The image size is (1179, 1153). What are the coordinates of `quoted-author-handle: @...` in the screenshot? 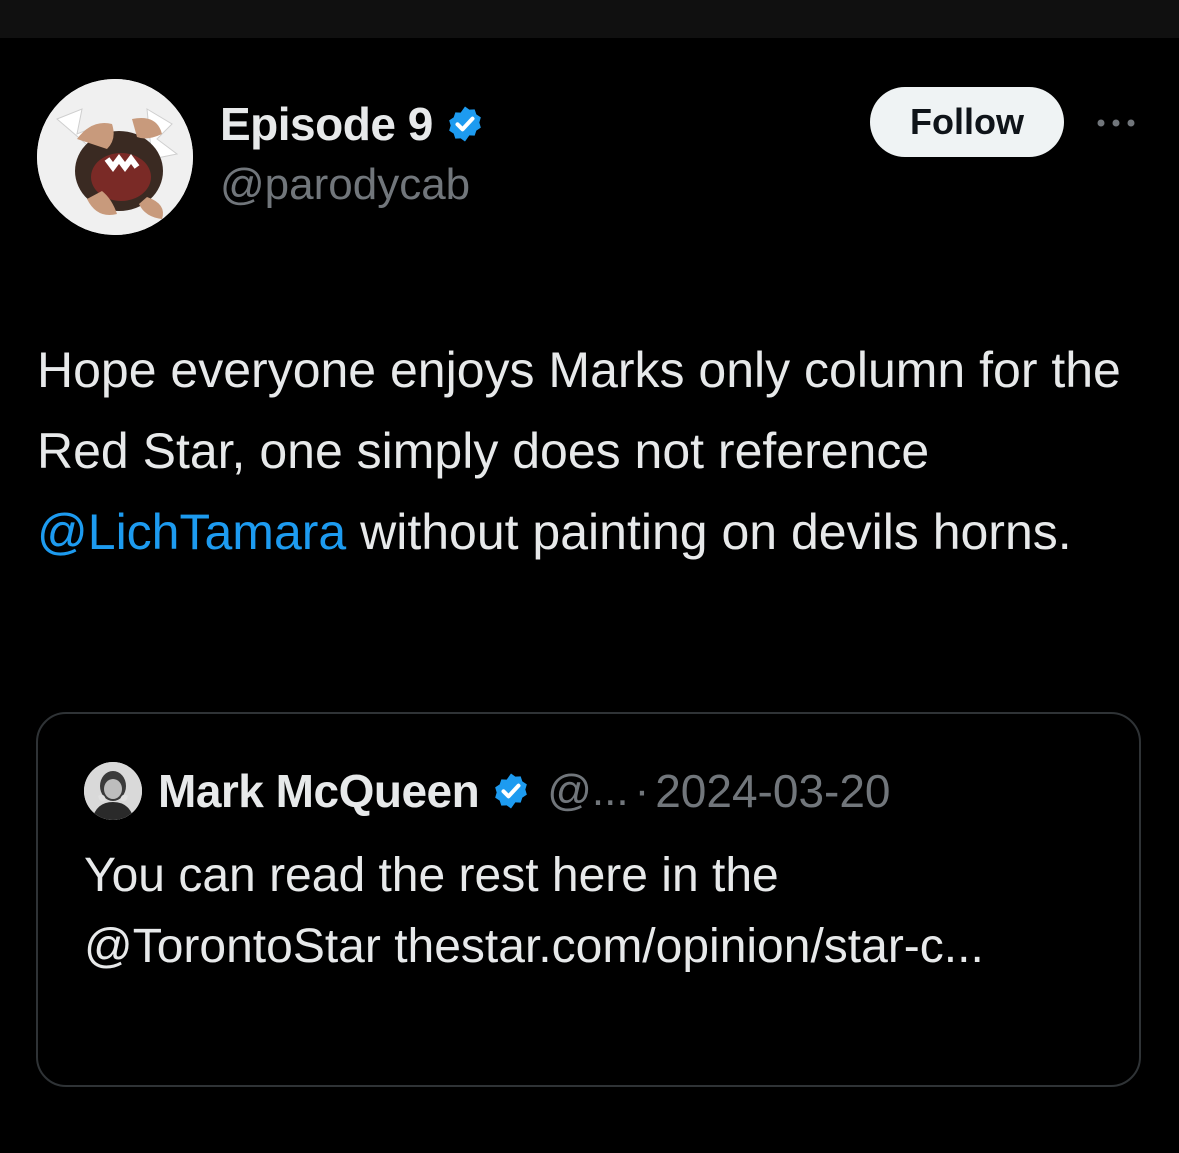 It's located at (587, 791).